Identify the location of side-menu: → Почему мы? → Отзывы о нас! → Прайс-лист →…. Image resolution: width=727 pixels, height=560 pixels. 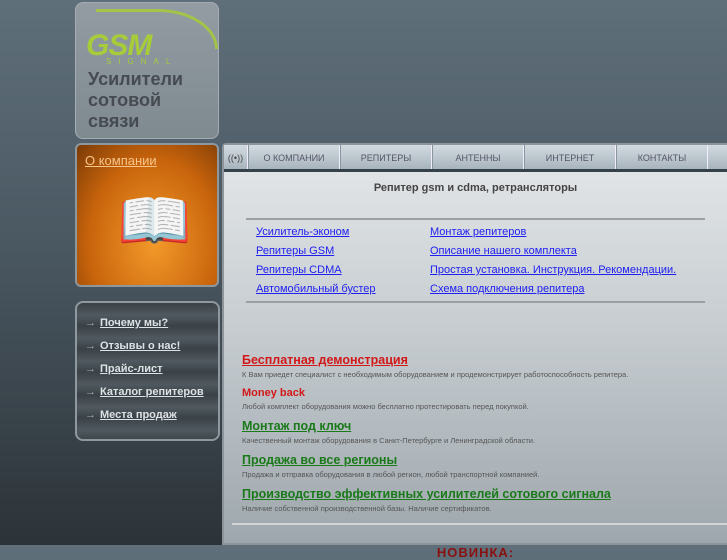
(147, 371).